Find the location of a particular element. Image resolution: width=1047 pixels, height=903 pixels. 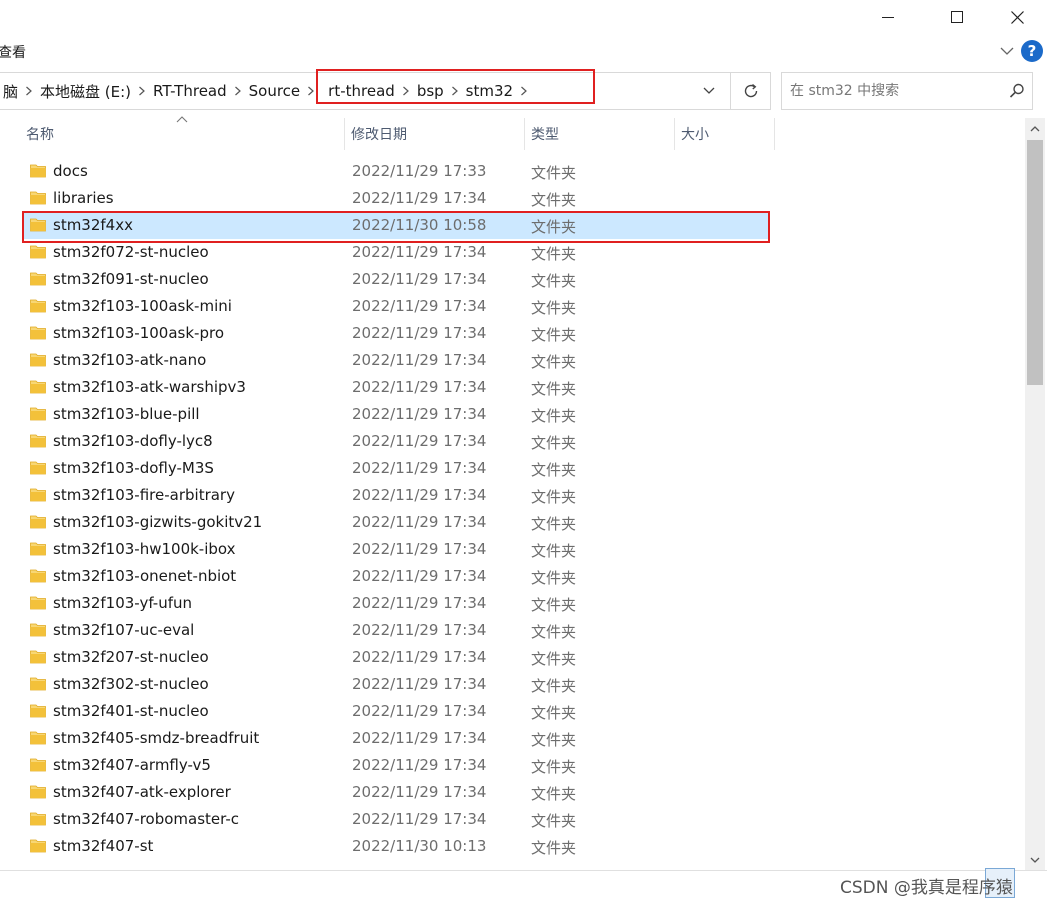

column-header-row: 名称 修改日期 类型 大小 is located at coordinates (512, 133).